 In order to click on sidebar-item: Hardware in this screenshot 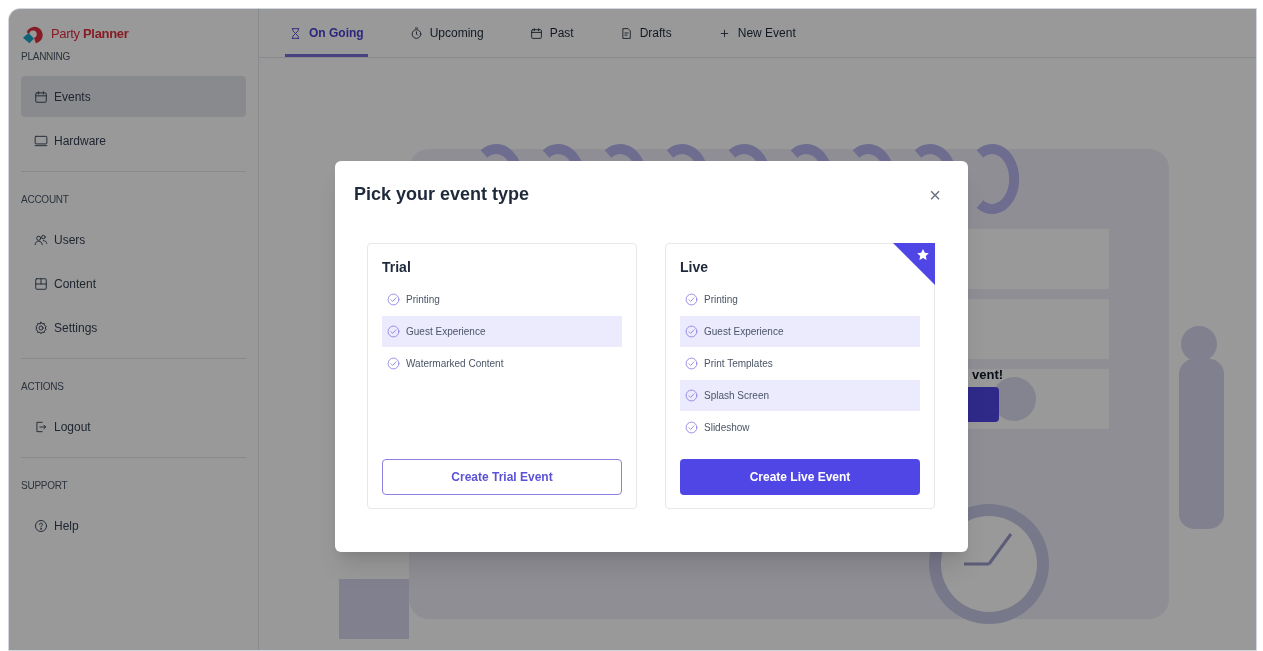, I will do `click(133, 140)`.